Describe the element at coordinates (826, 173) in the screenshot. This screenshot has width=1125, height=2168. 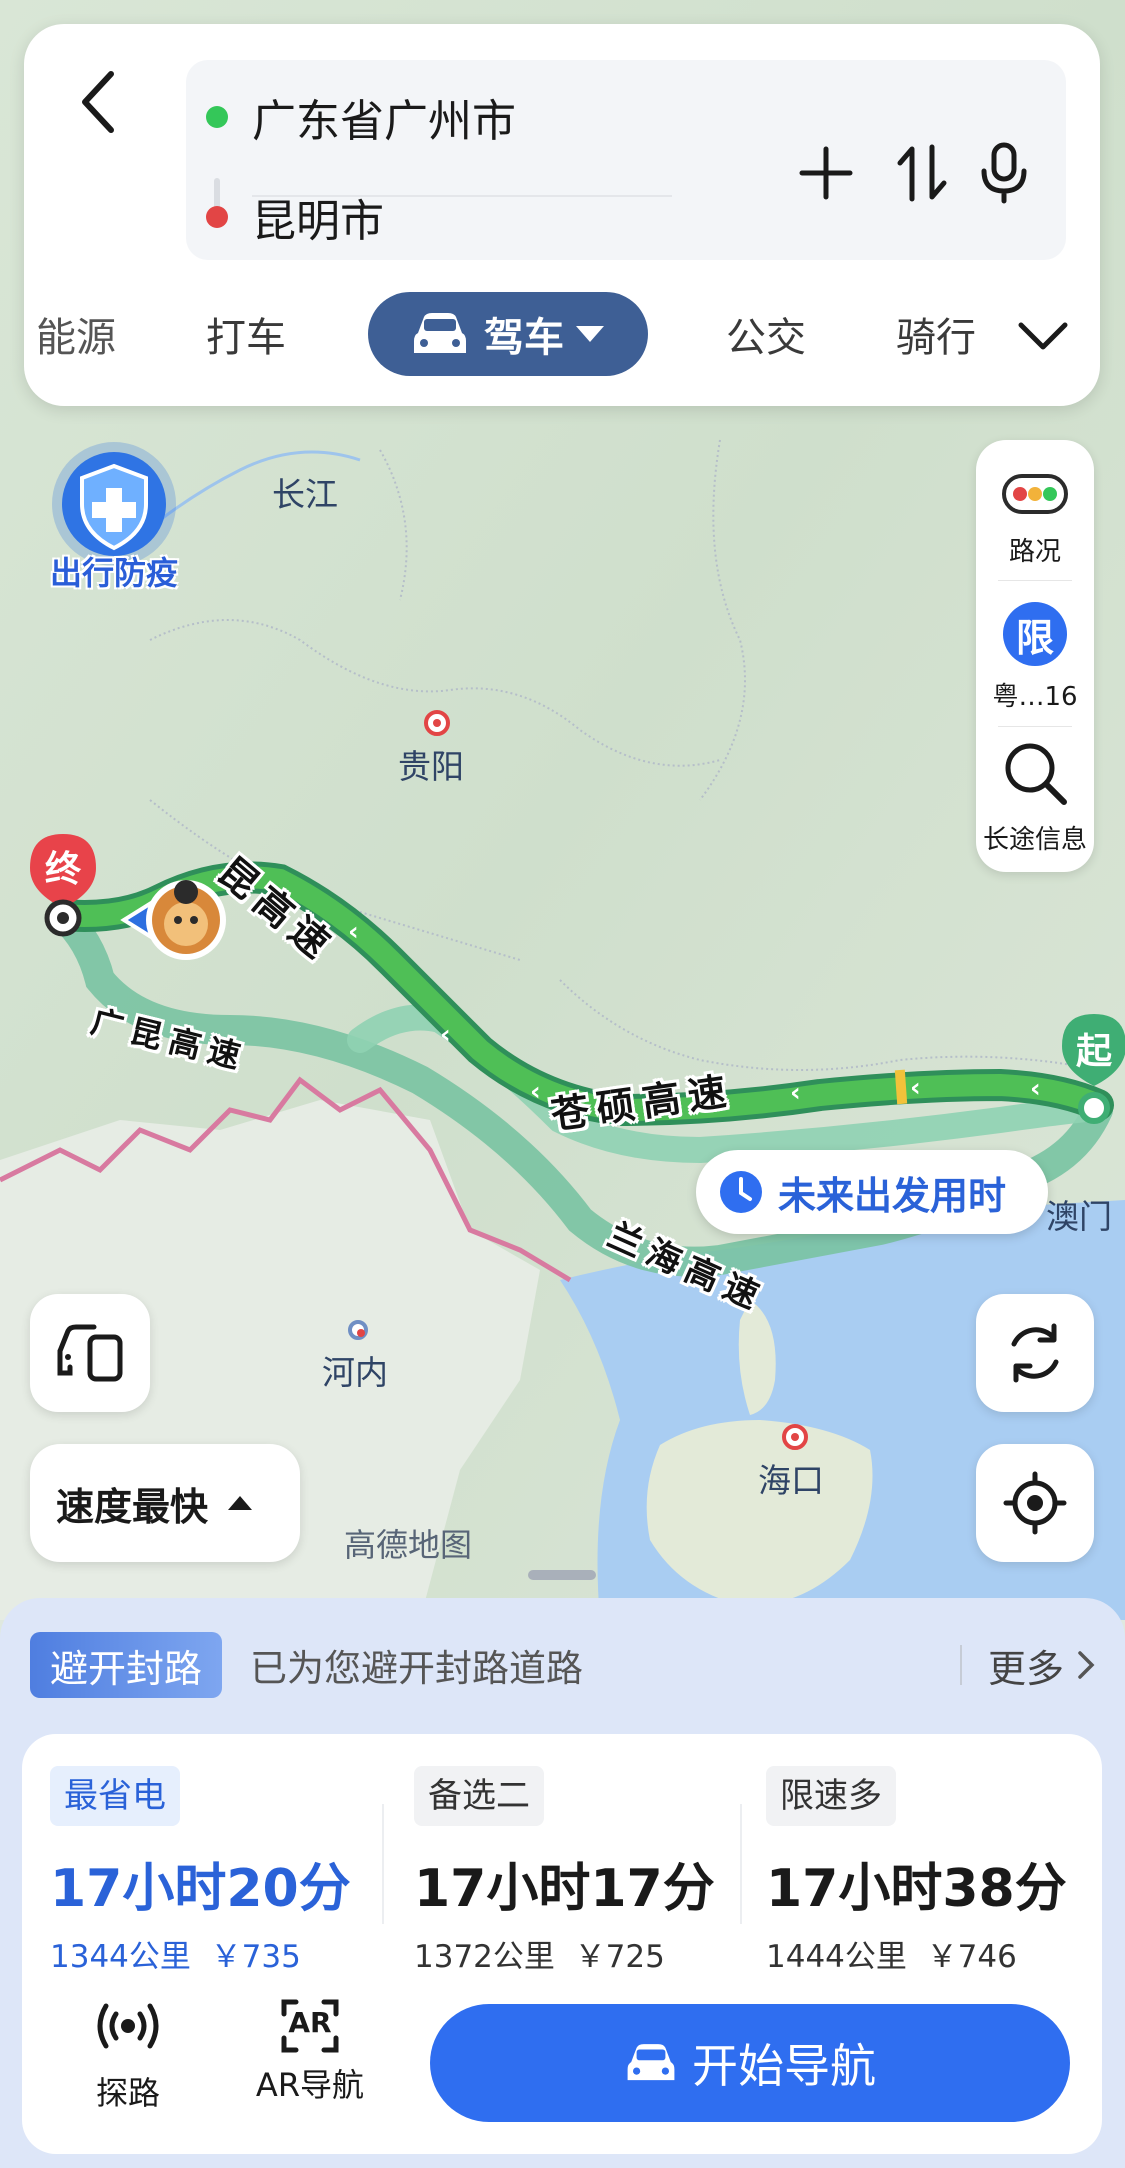
I see `add-waypoint-button` at that location.